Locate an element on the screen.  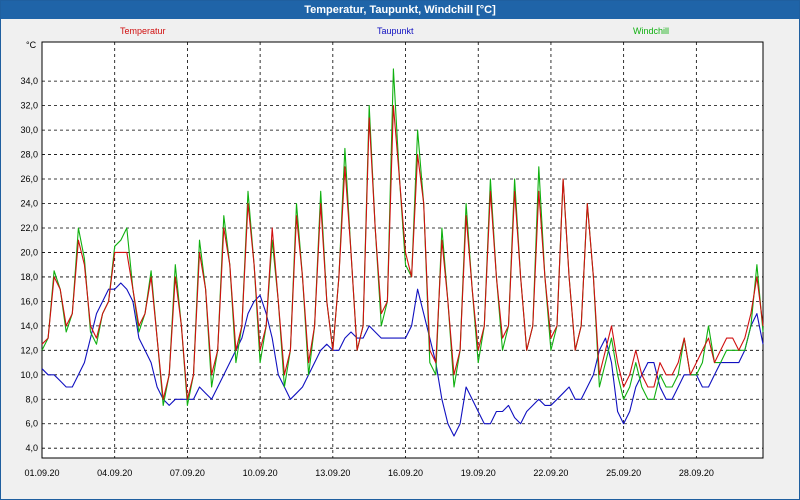
y-tick-label: 10,0 is located at coordinates (29, 375).